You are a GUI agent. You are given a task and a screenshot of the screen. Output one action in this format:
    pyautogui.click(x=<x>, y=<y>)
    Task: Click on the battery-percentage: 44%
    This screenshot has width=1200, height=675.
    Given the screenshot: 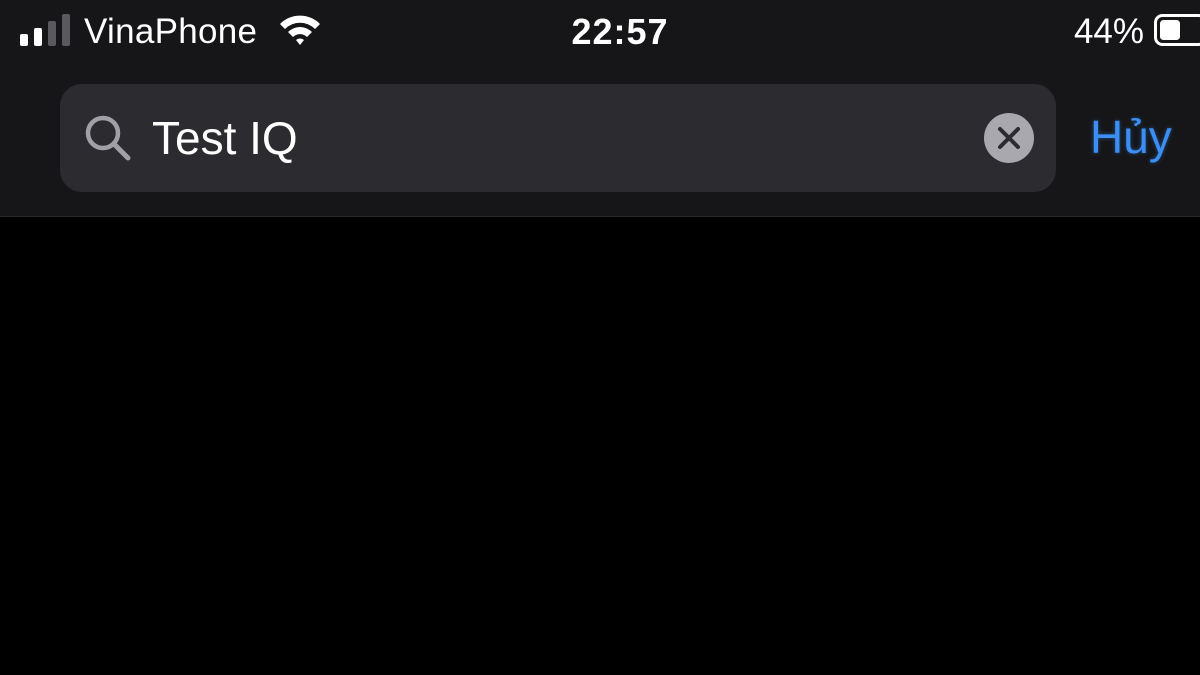 What is the action you would take?
    pyautogui.click(x=1108, y=31)
    